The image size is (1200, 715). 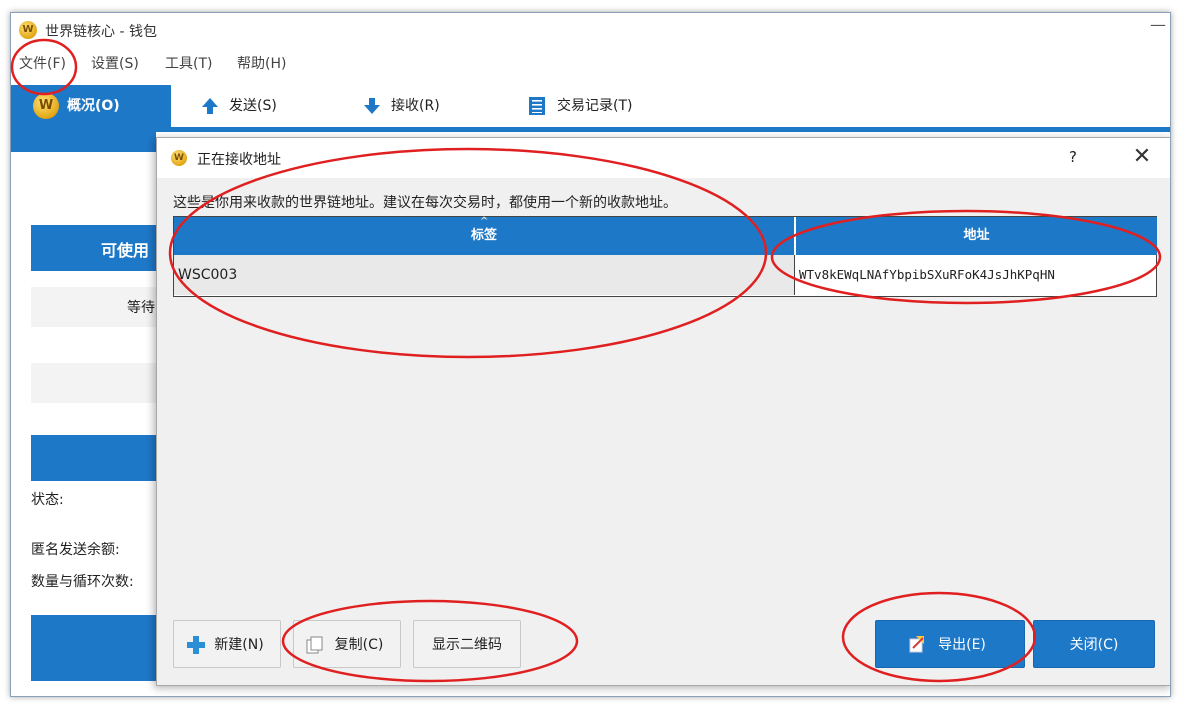 I want to click on tab-send: 发送(S), so click(x=264, y=106).